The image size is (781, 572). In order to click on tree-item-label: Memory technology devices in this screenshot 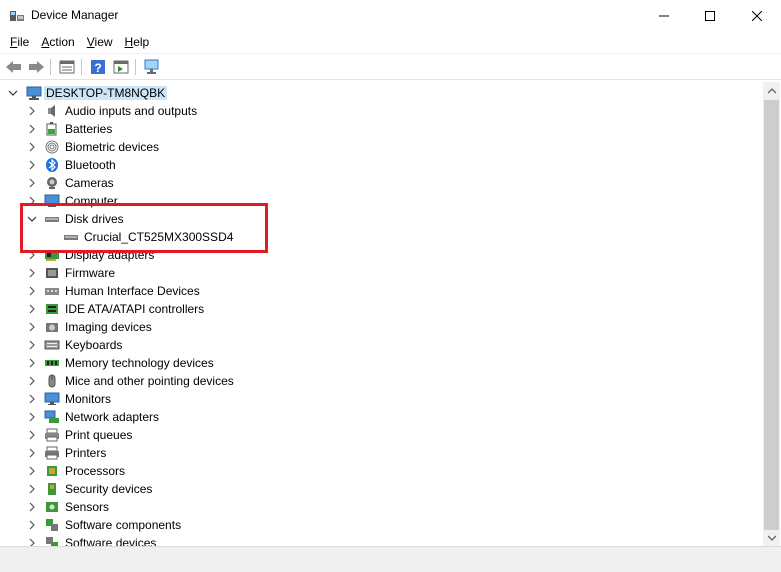, I will do `click(139, 363)`.